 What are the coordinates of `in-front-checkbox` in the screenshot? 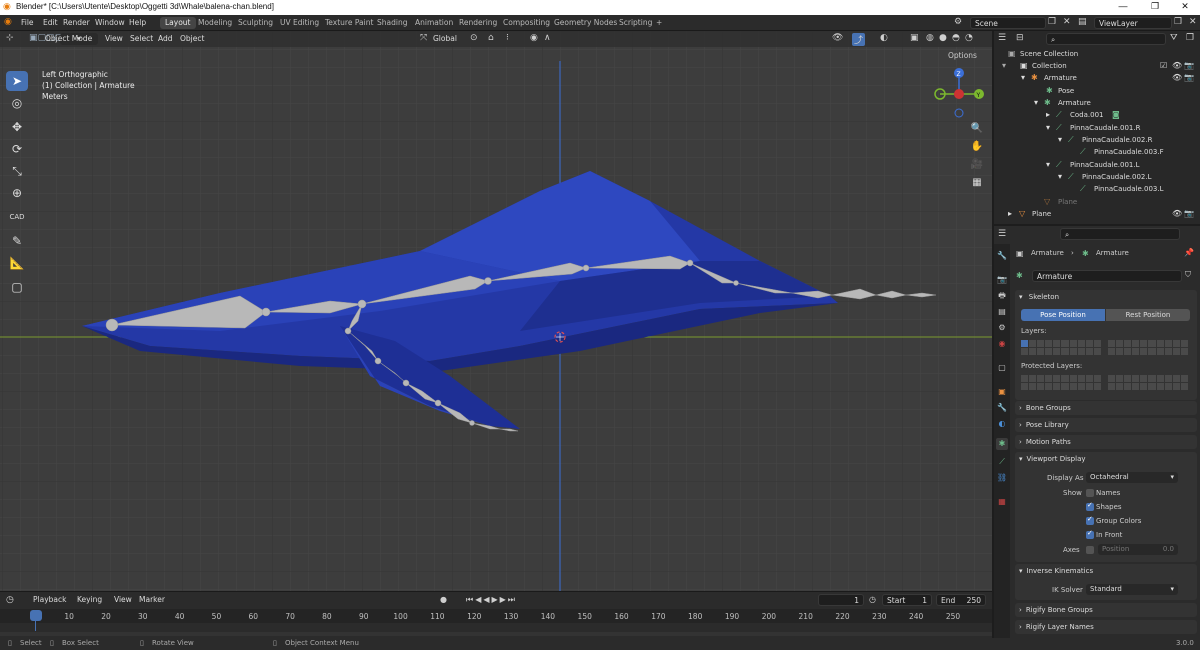 It's located at (1090, 534).